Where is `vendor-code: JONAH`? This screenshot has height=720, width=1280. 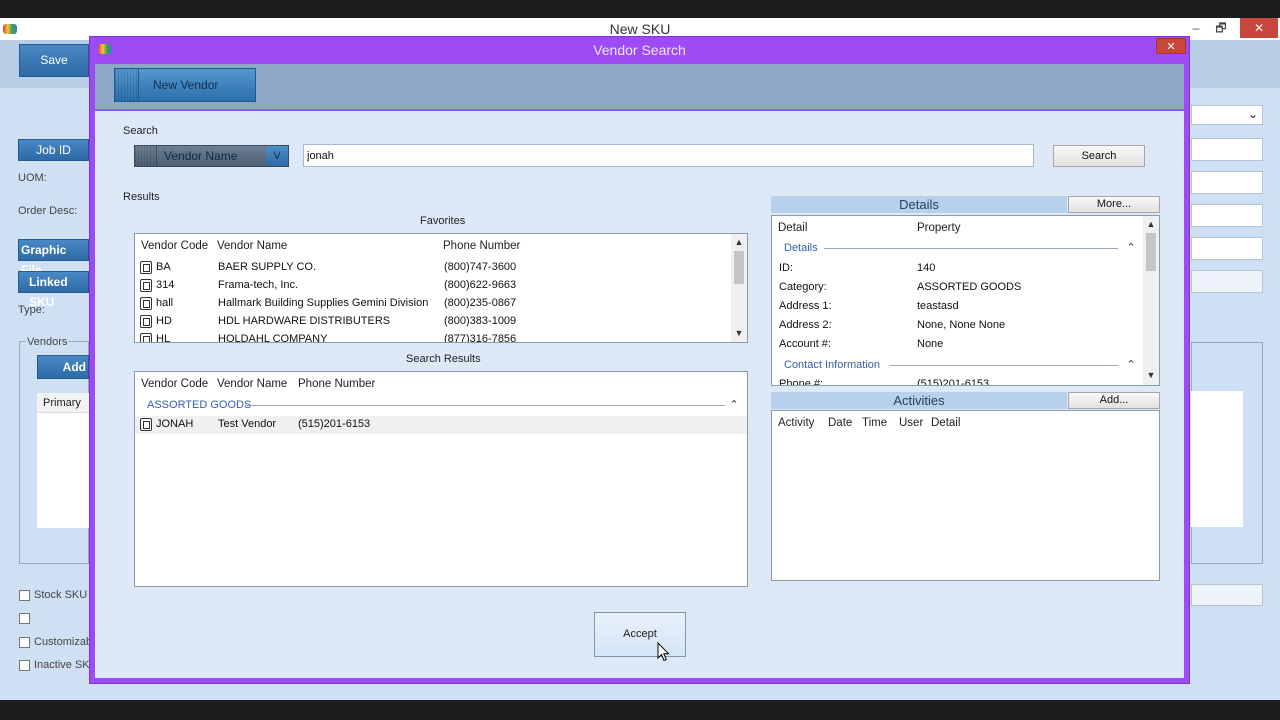
vendor-code: JONAH is located at coordinates (175, 424).